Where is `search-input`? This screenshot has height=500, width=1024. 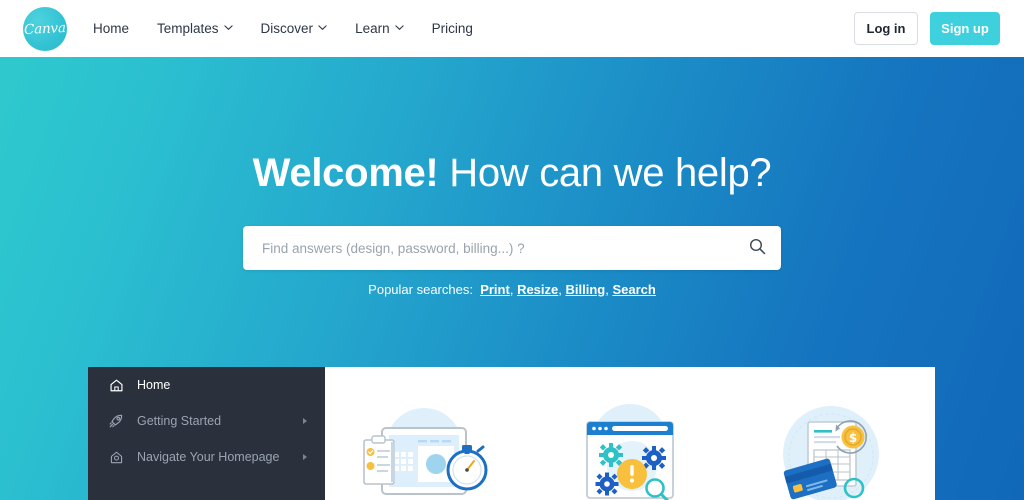
search-input is located at coordinates (488, 248).